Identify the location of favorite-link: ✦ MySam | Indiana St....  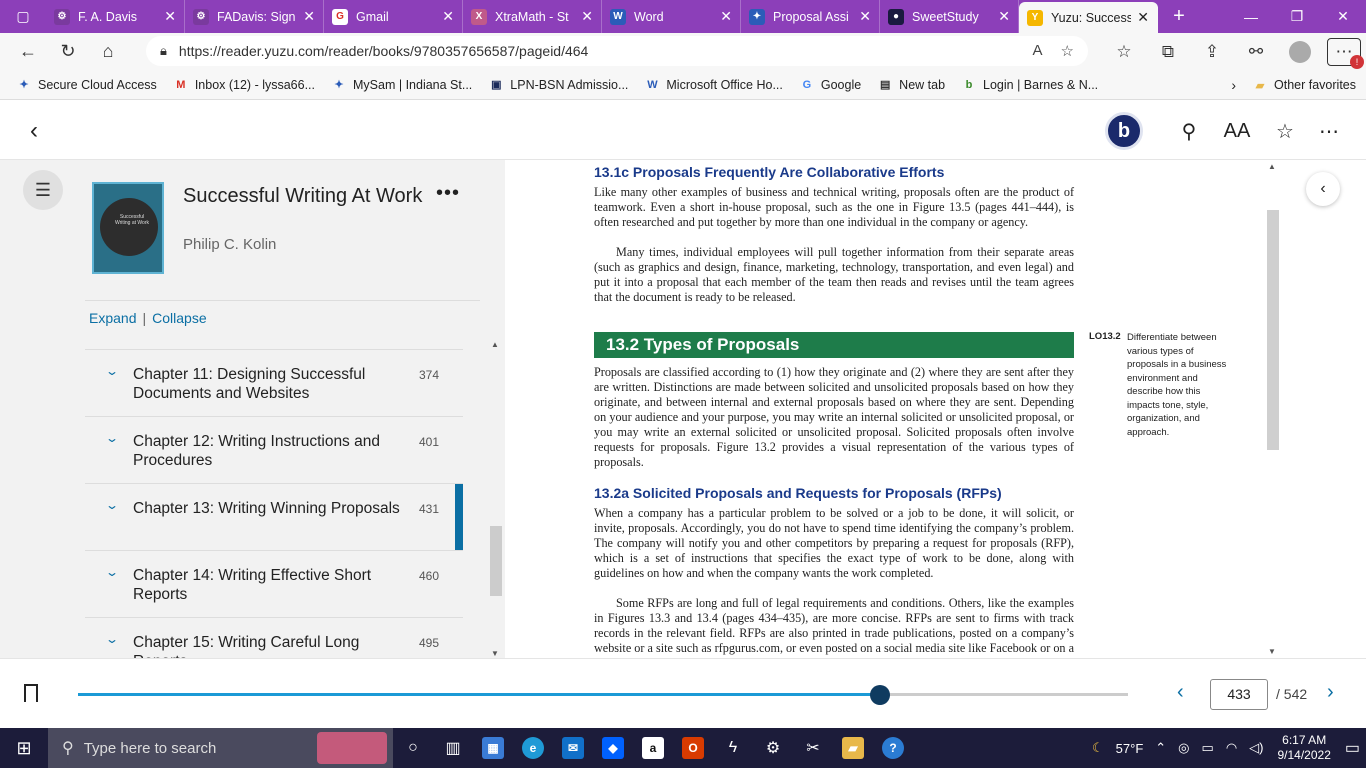
(401, 85).